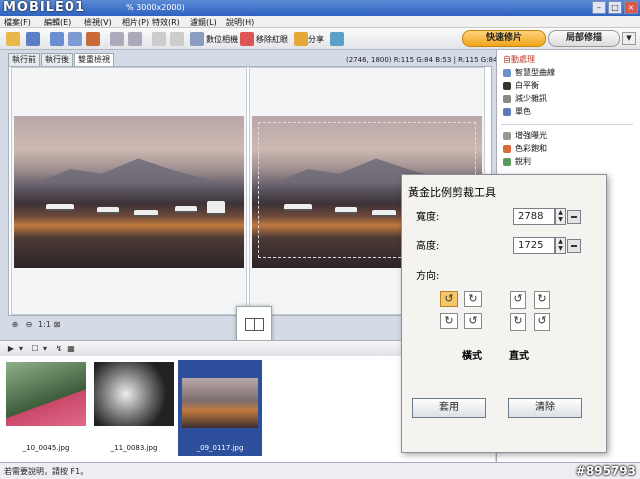  What do you see at coordinates (504, 38) in the screenshot?
I see `quick-repair-tab: 快速修片` at bounding box center [504, 38].